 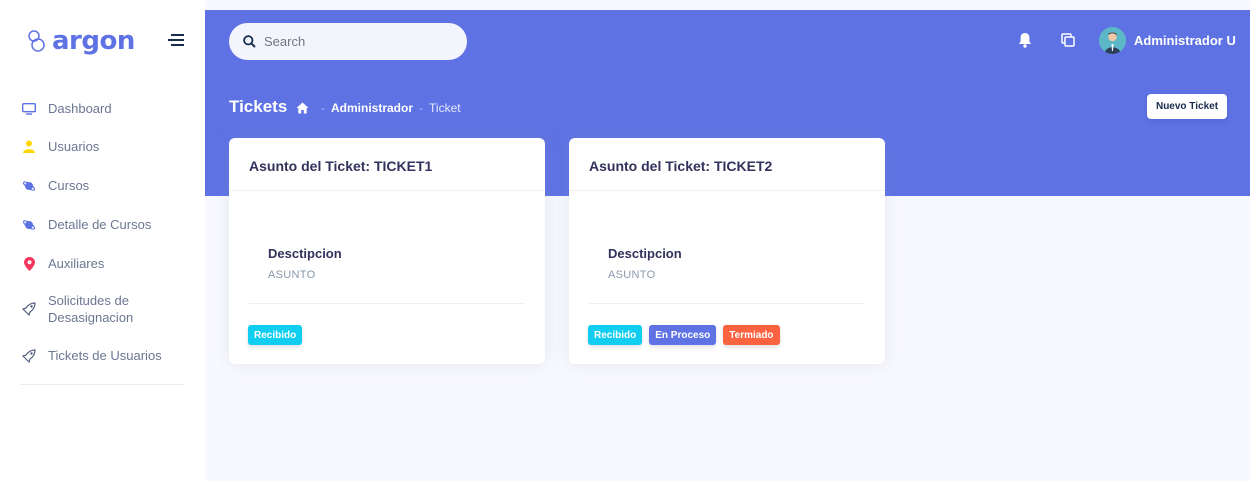 What do you see at coordinates (1187, 106) in the screenshot?
I see `new-ticket-button: Nuevo Ticket` at bounding box center [1187, 106].